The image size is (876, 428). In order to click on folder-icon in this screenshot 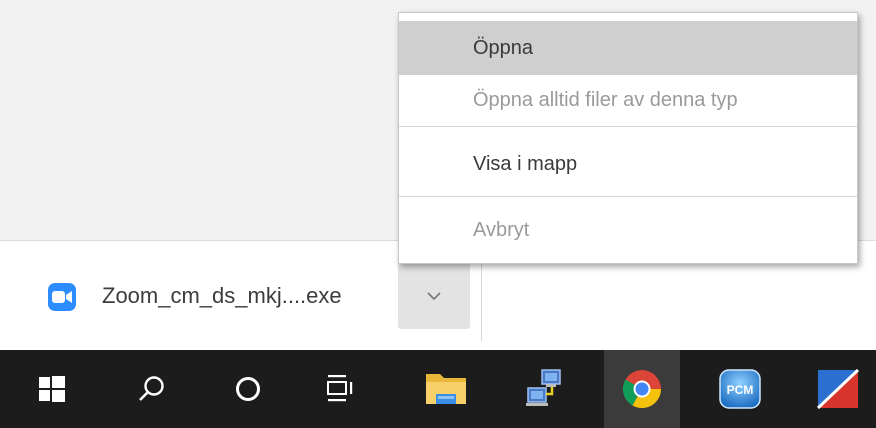, I will do `click(446, 389)`.